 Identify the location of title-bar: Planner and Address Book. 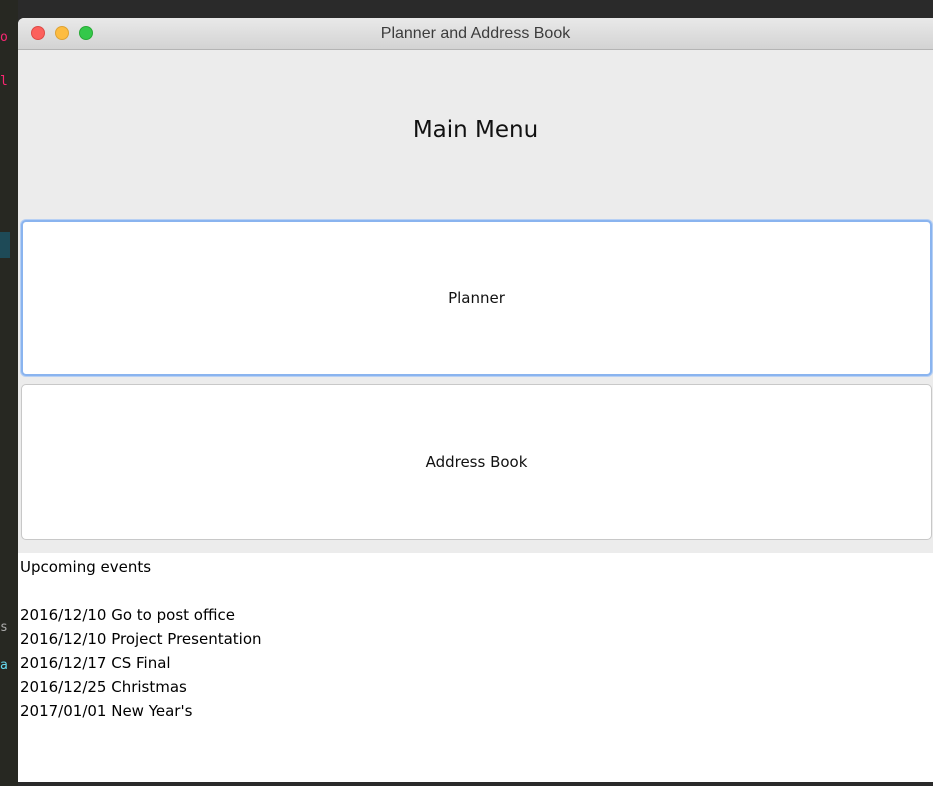
(475, 34).